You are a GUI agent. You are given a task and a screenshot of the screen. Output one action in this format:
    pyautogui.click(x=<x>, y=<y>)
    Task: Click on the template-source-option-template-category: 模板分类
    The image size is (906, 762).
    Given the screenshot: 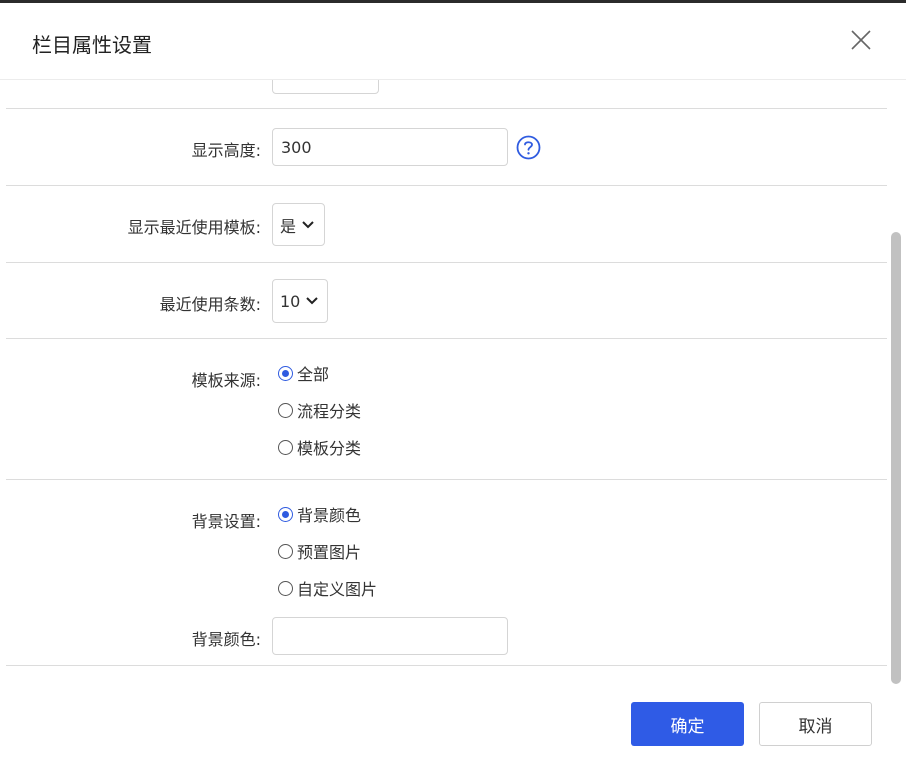 What is the action you would take?
    pyautogui.click(x=319, y=447)
    